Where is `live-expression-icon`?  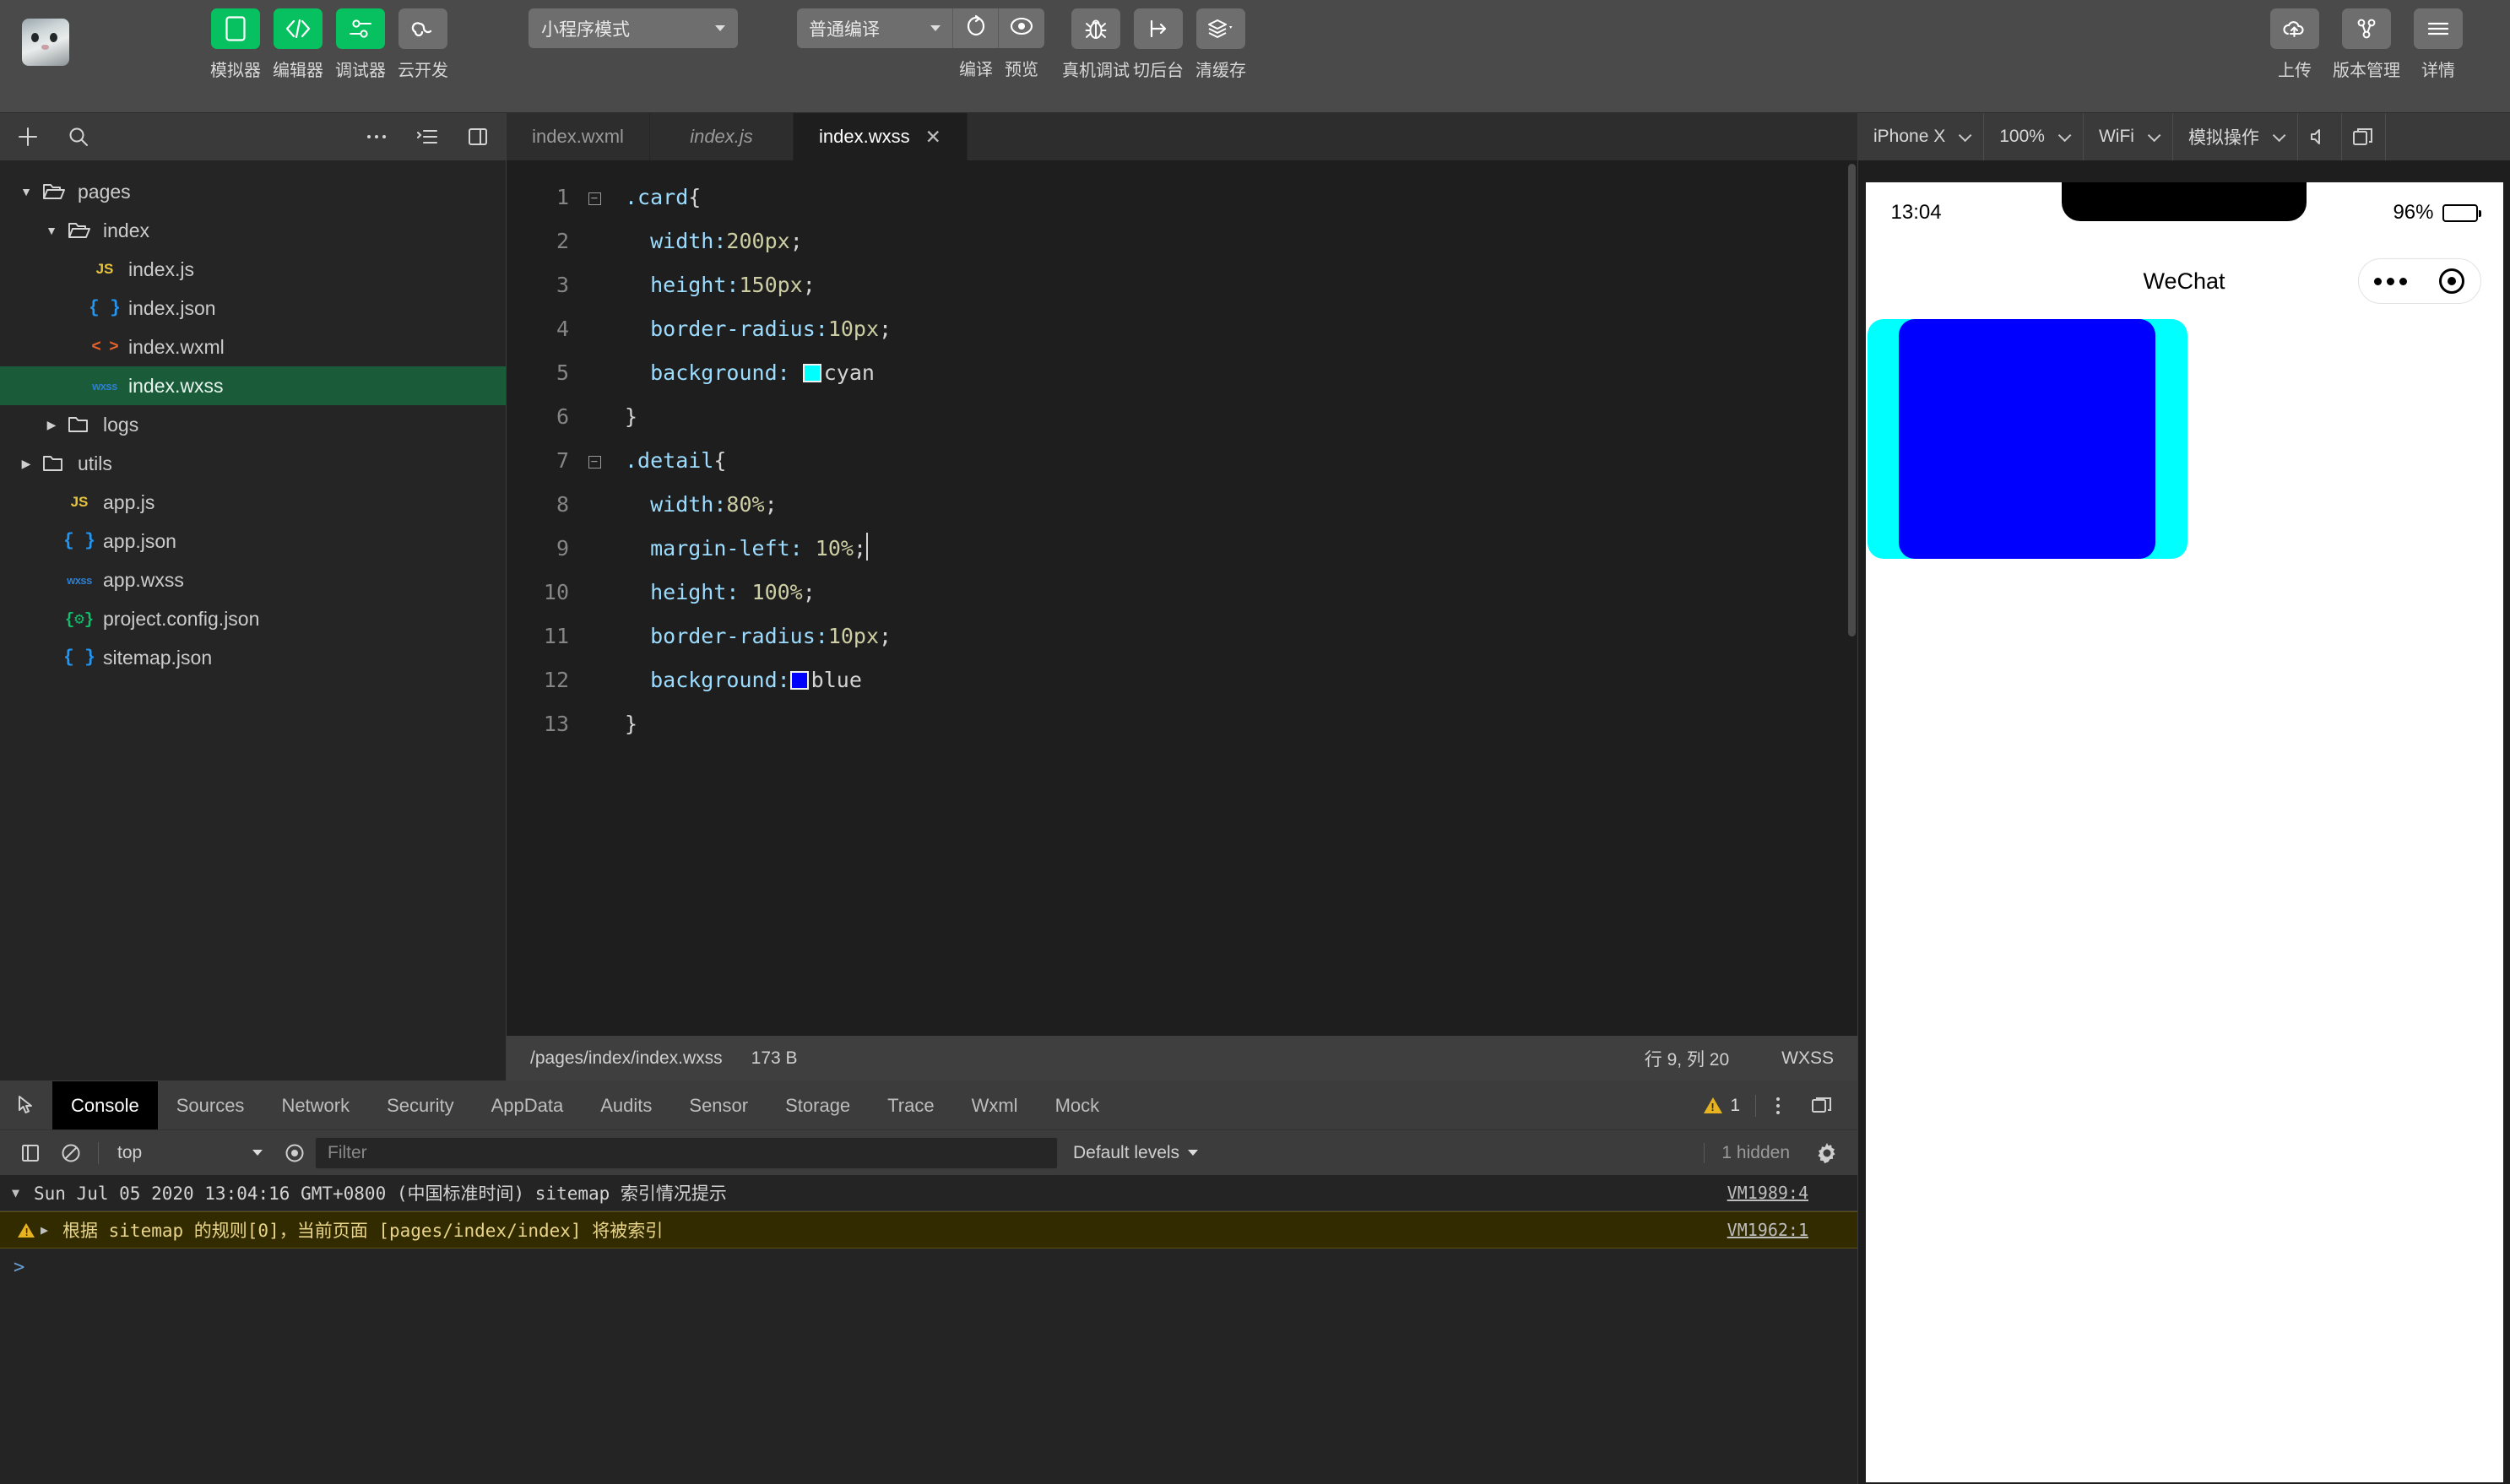
live-expression-icon is located at coordinates (294, 1153).